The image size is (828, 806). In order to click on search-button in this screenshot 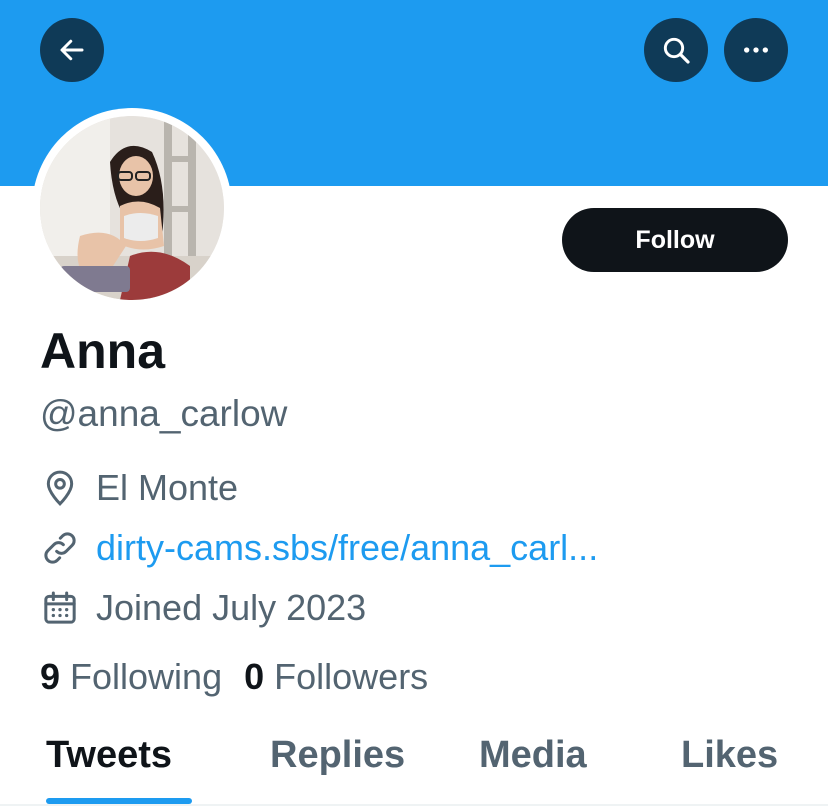, I will do `click(676, 50)`.